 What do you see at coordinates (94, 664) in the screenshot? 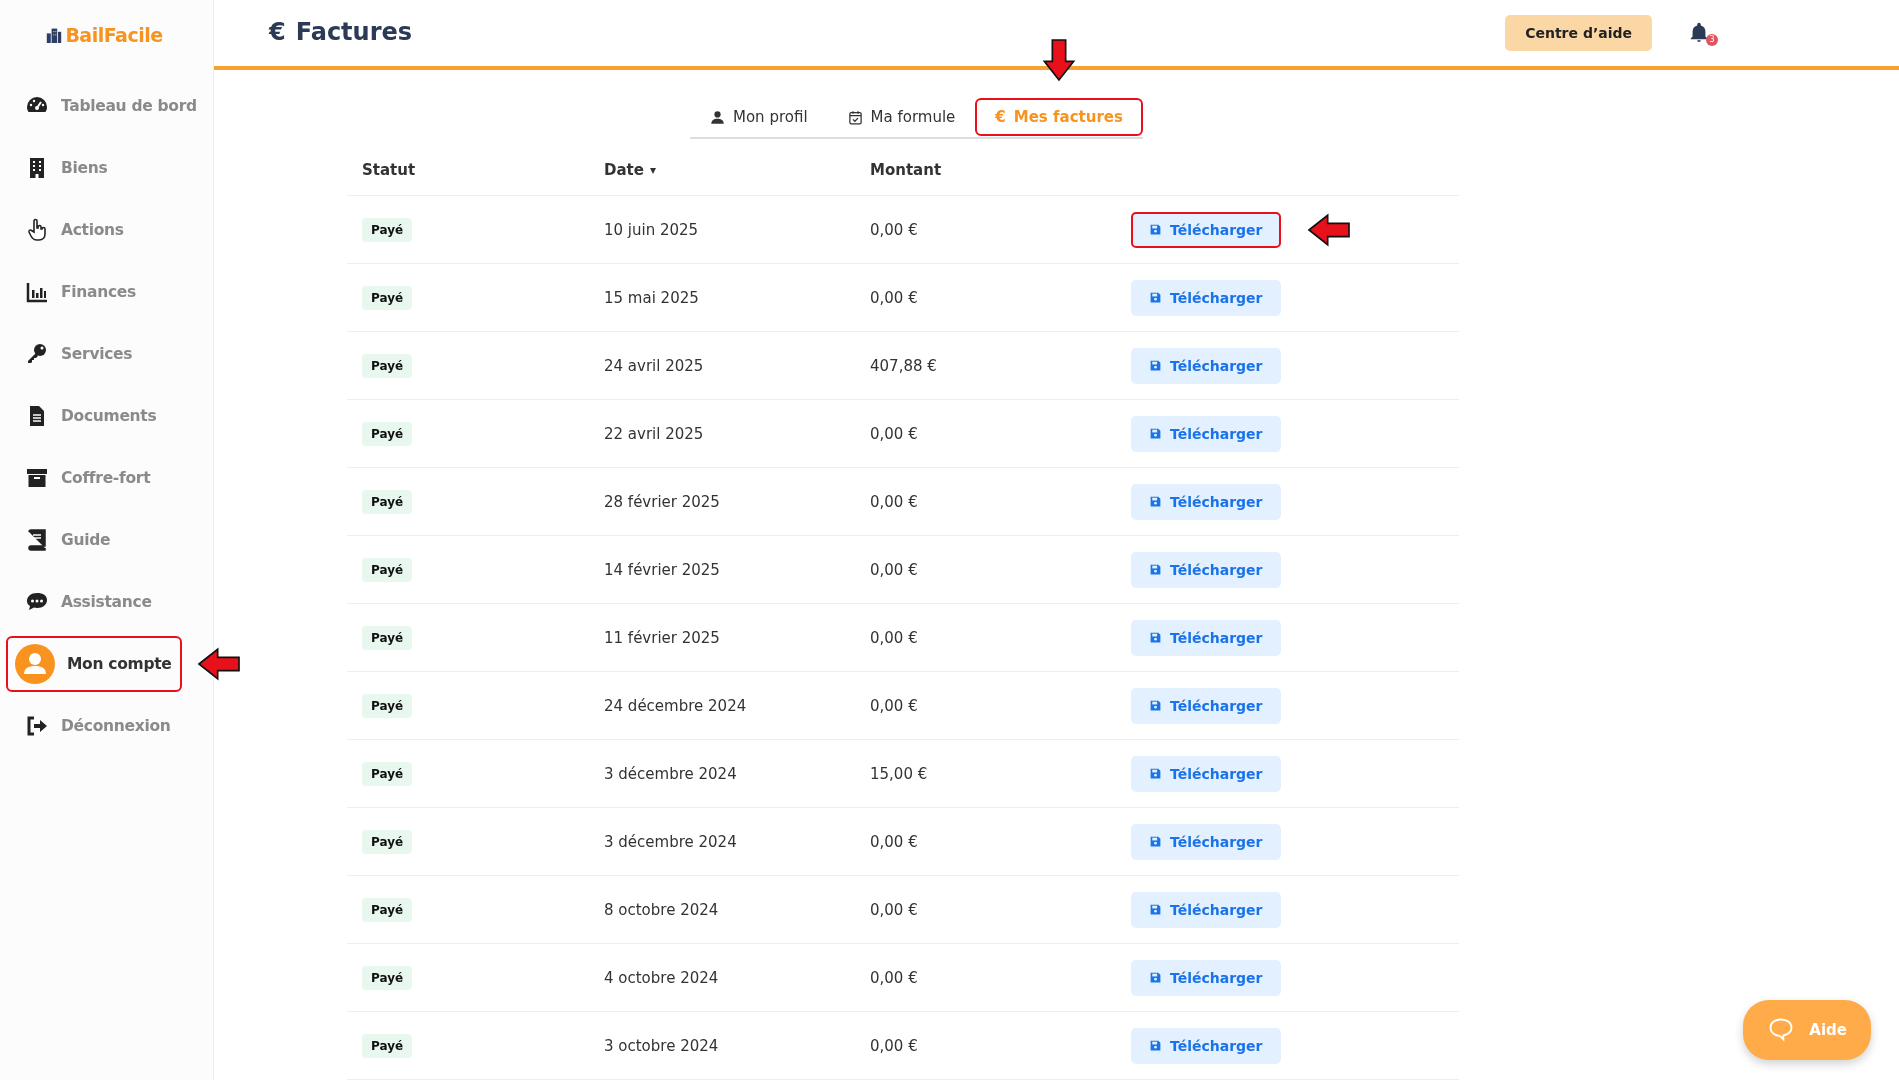
I see `sidebar-item: Mon compte` at bounding box center [94, 664].